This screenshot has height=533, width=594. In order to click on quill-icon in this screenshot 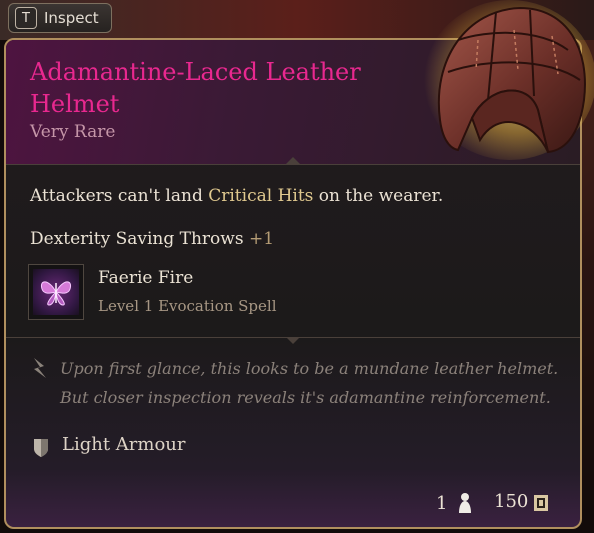, I will do `click(40, 370)`.